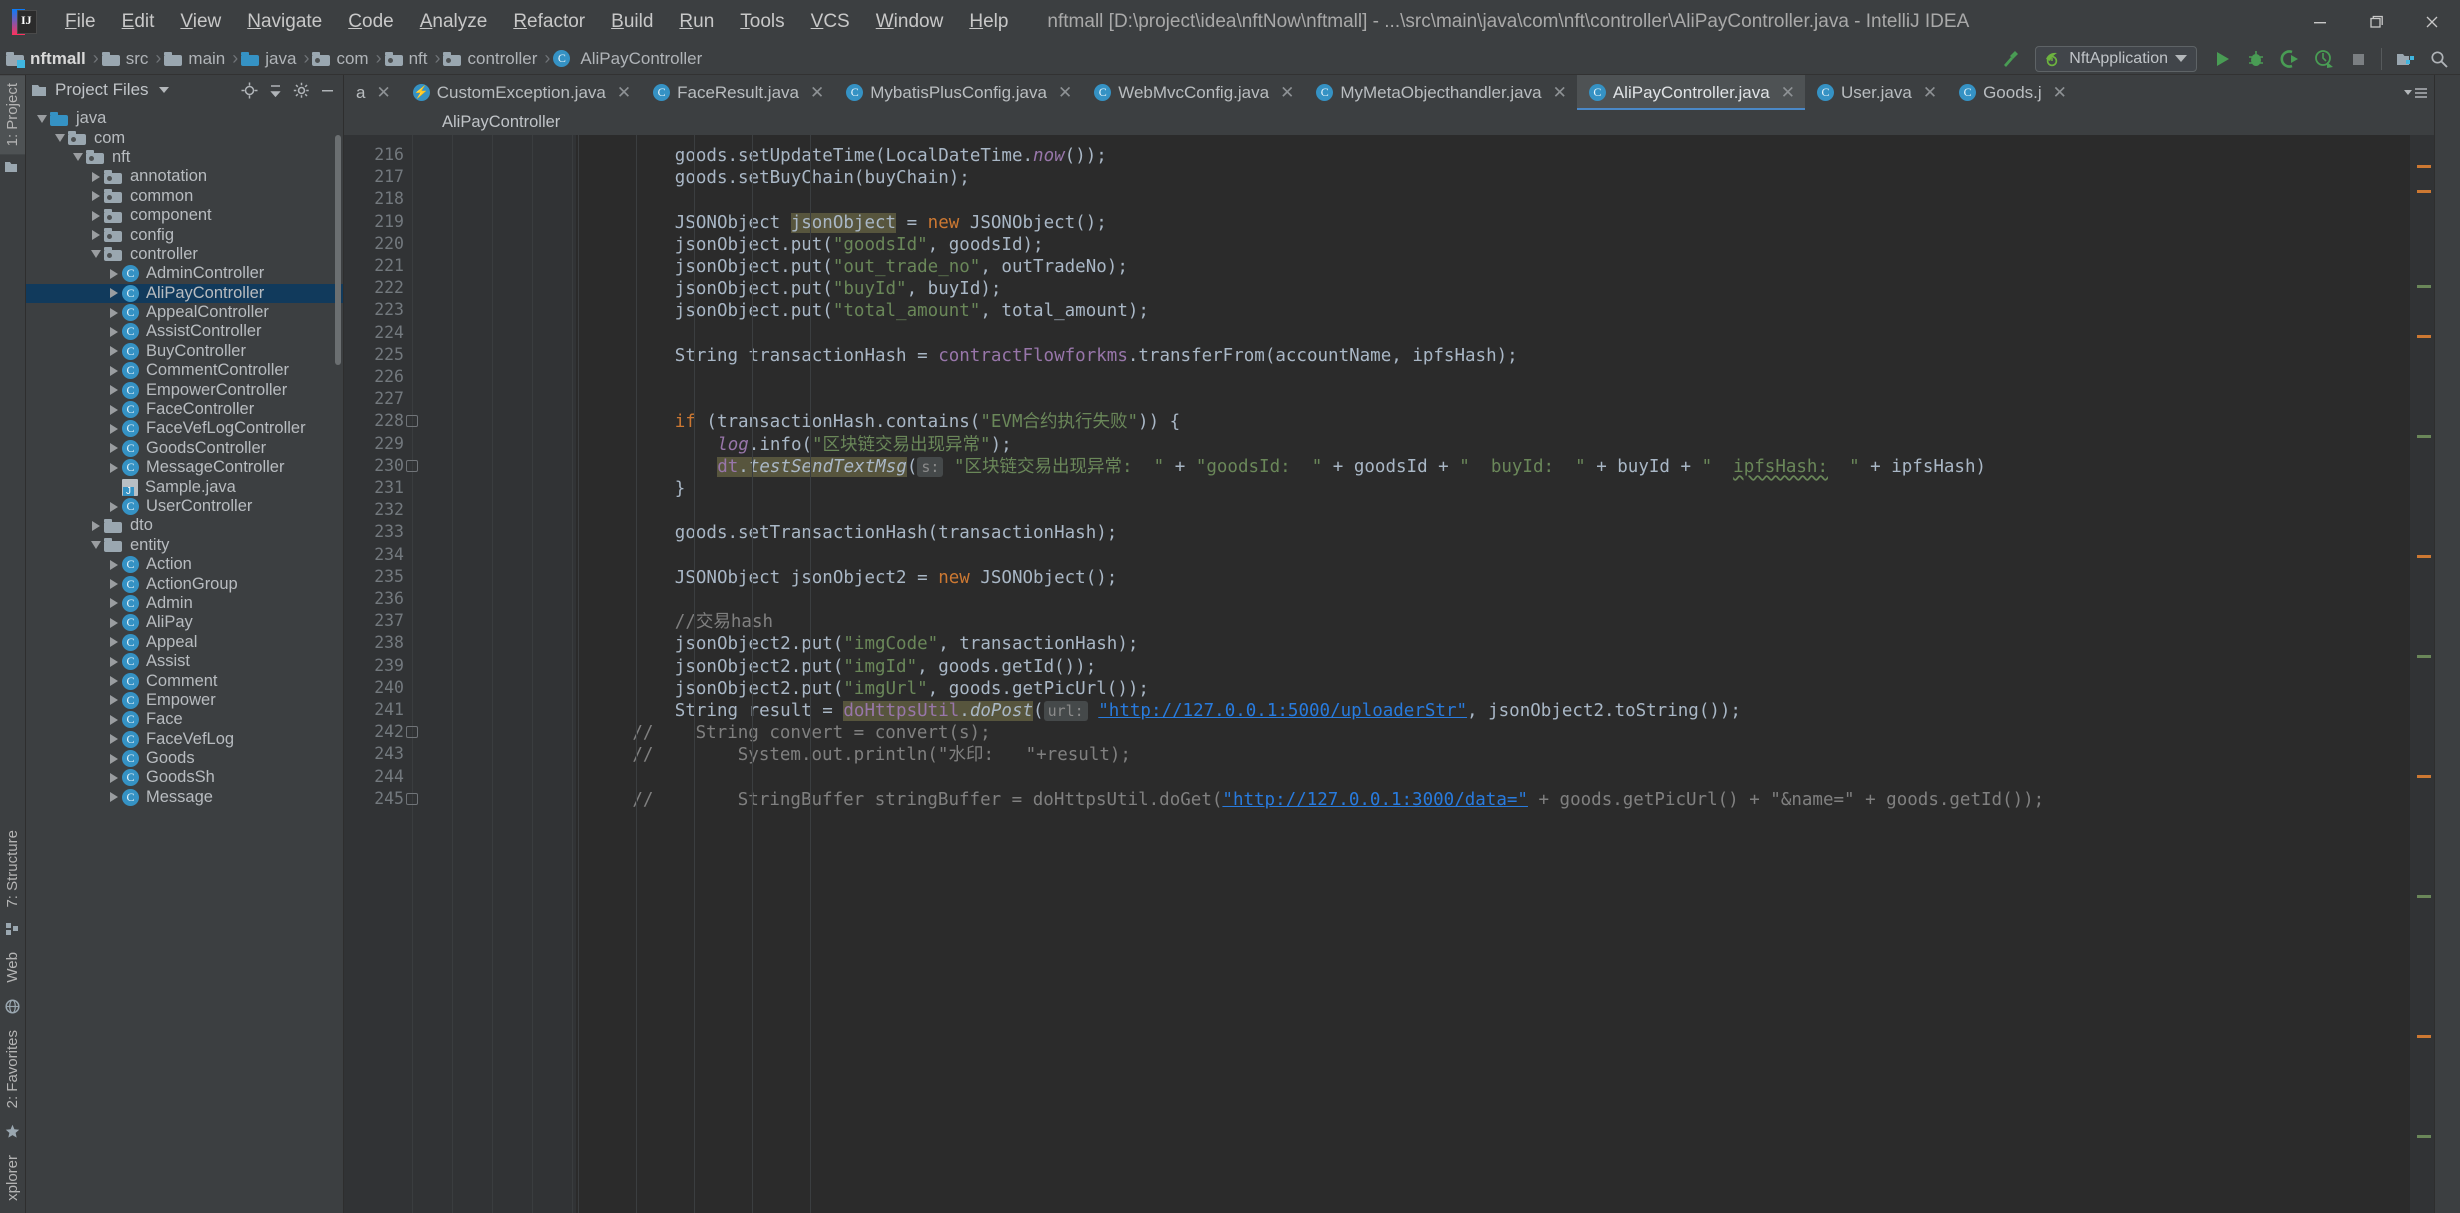  I want to click on tree-node-faceveflogcontroller: C FaceVefLogController, so click(184, 428).